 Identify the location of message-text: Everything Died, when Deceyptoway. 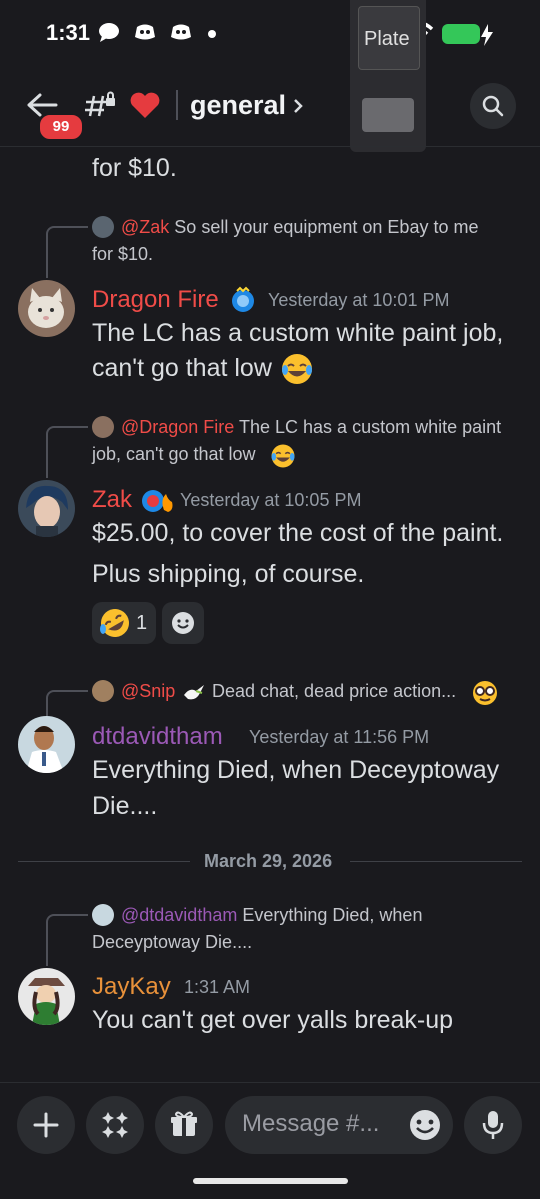
(296, 770).